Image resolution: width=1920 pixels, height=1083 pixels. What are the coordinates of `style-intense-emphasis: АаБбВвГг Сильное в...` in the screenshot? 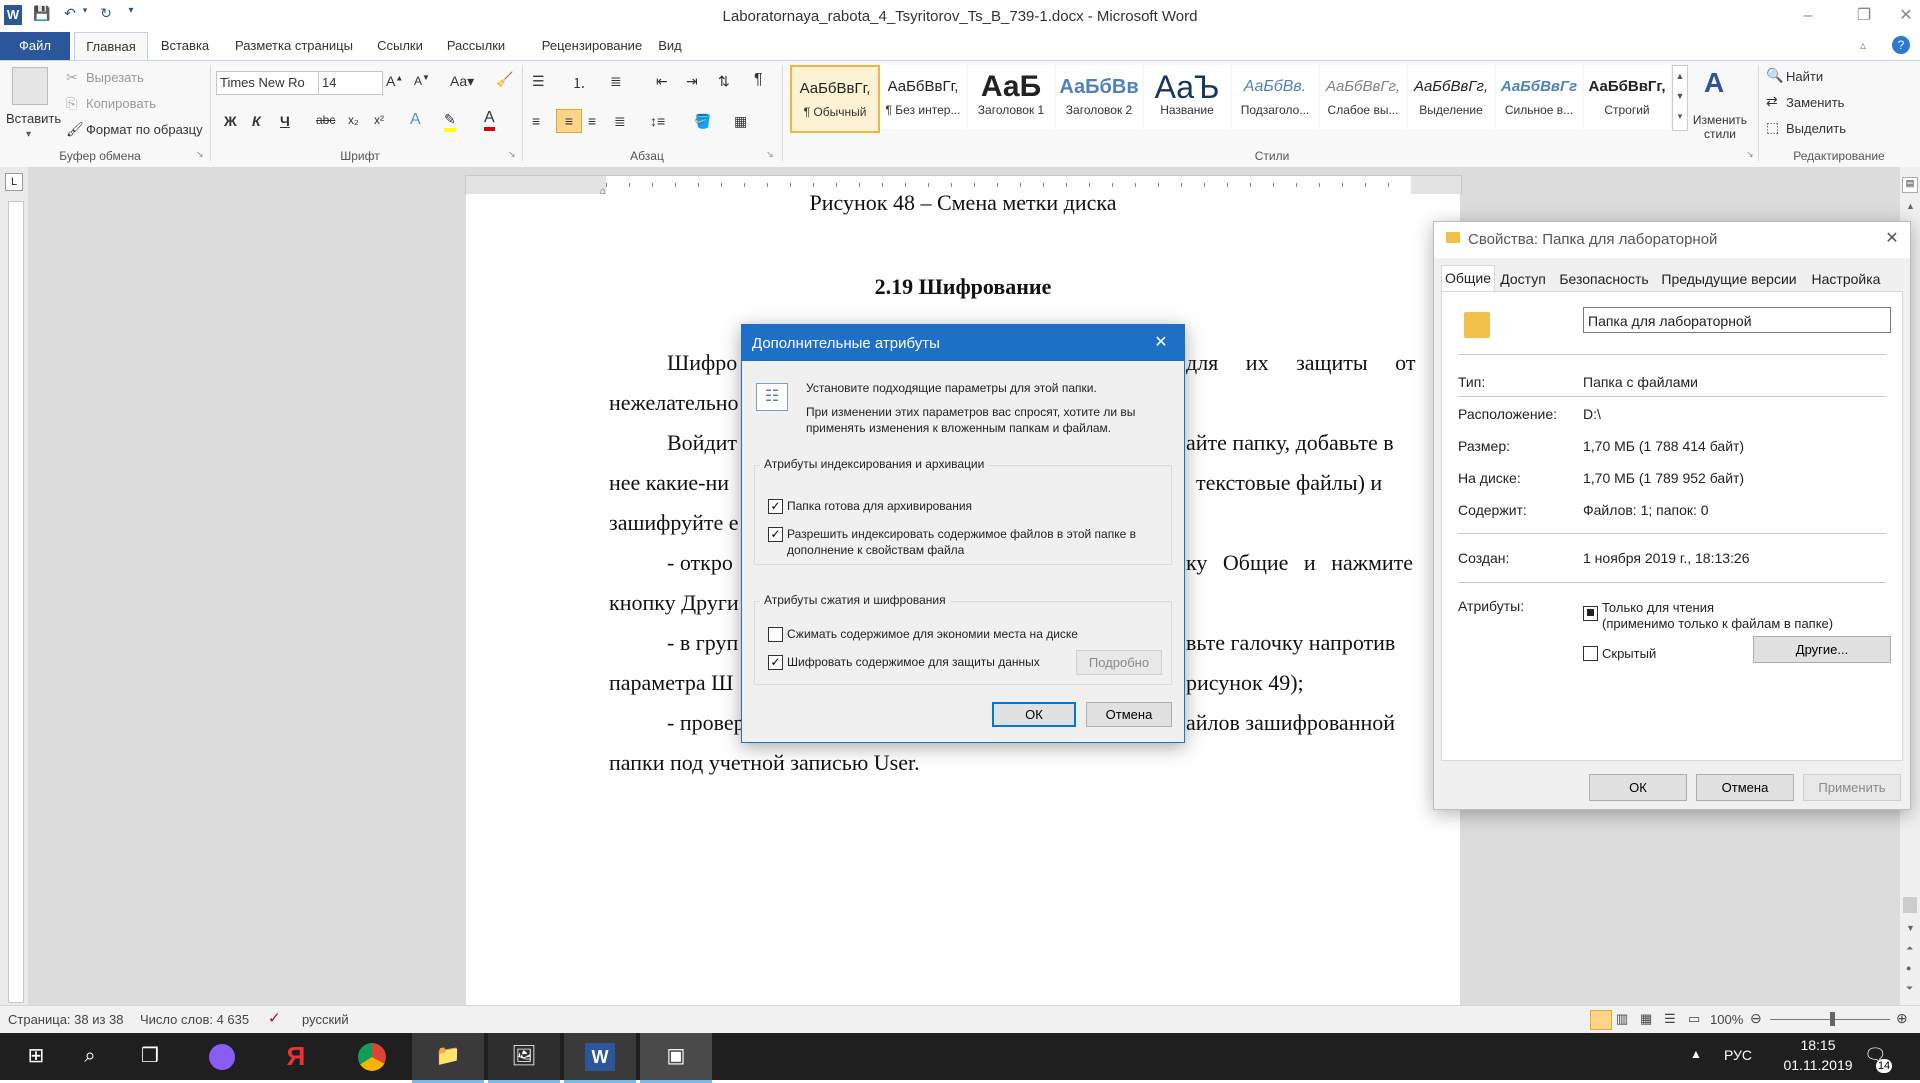 It's located at (1539, 97).